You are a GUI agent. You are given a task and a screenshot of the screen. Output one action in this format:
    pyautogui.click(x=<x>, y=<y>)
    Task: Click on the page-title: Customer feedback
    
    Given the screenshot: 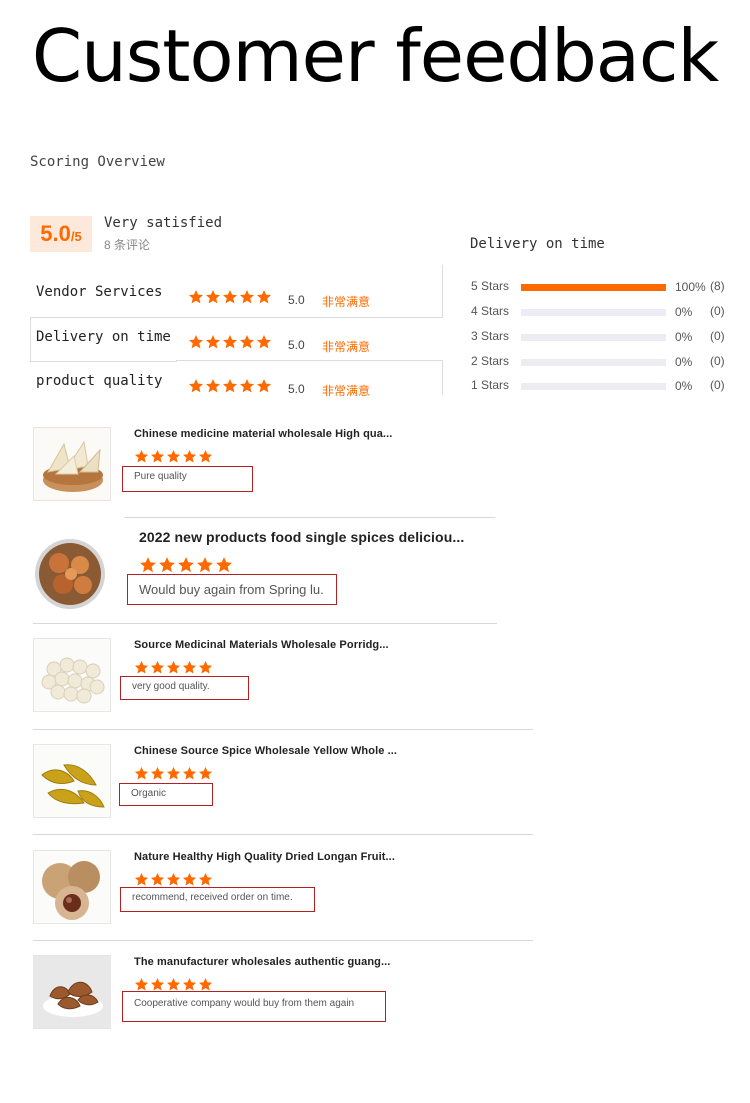 What is the action you would take?
    pyautogui.click(x=375, y=56)
    